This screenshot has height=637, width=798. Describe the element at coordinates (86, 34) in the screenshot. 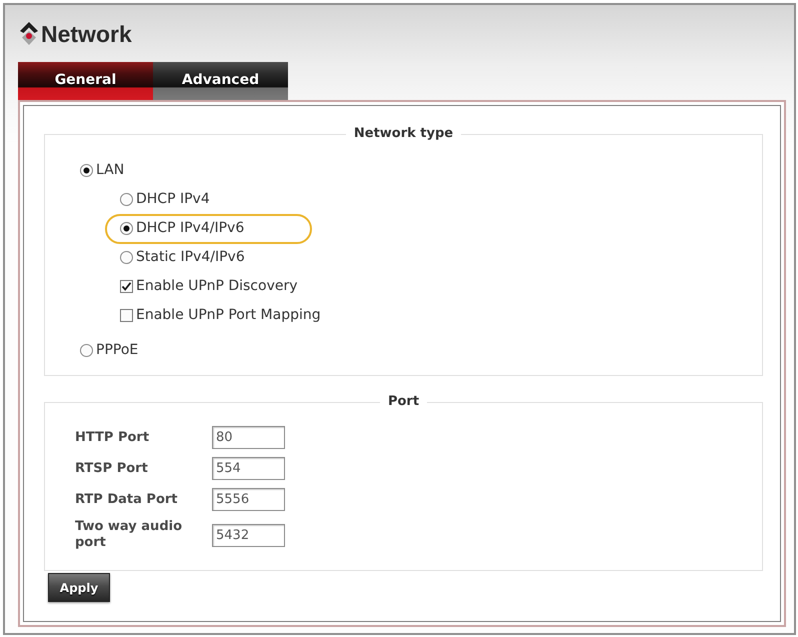

I see `page-title: Network` at that location.